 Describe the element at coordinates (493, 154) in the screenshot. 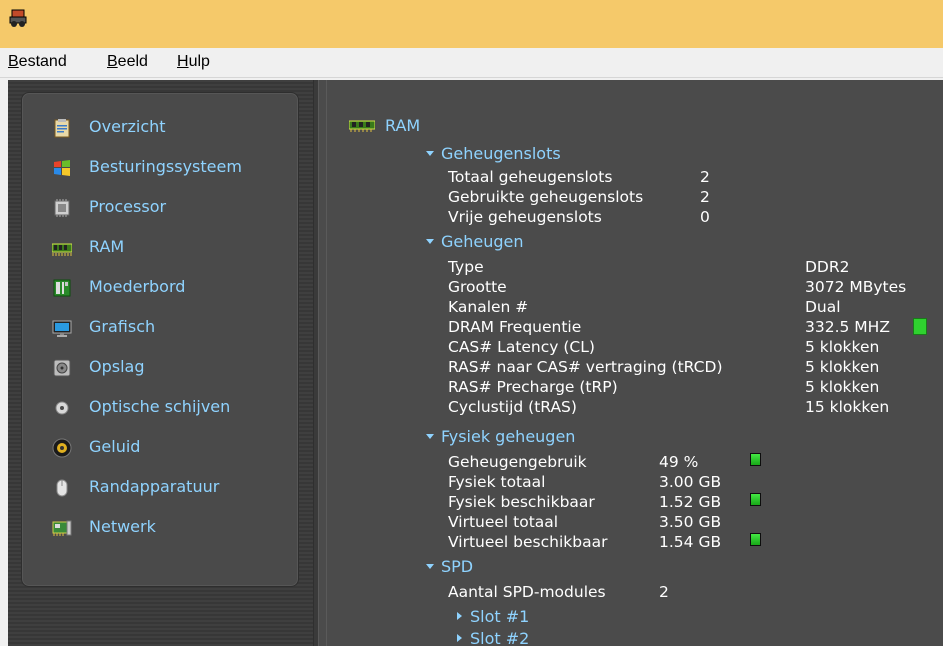

I see `section-geheugenslots: Geheugenslots` at that location.